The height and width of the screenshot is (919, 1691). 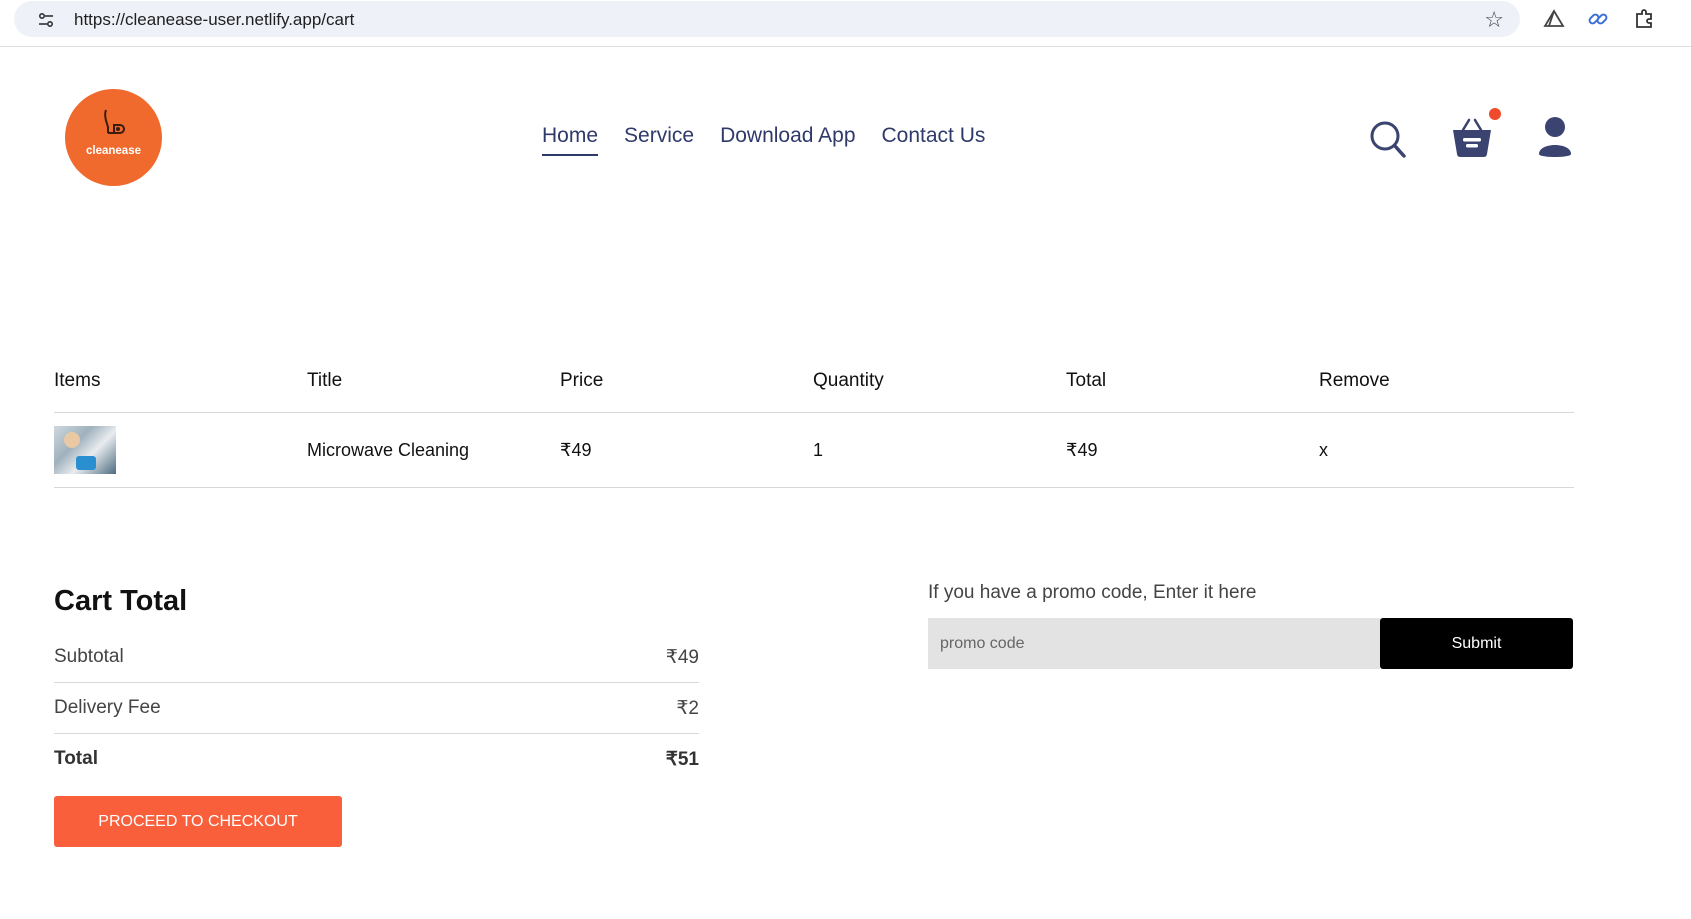 I want to click on promo-code-input, so click(x=1154, y=643).